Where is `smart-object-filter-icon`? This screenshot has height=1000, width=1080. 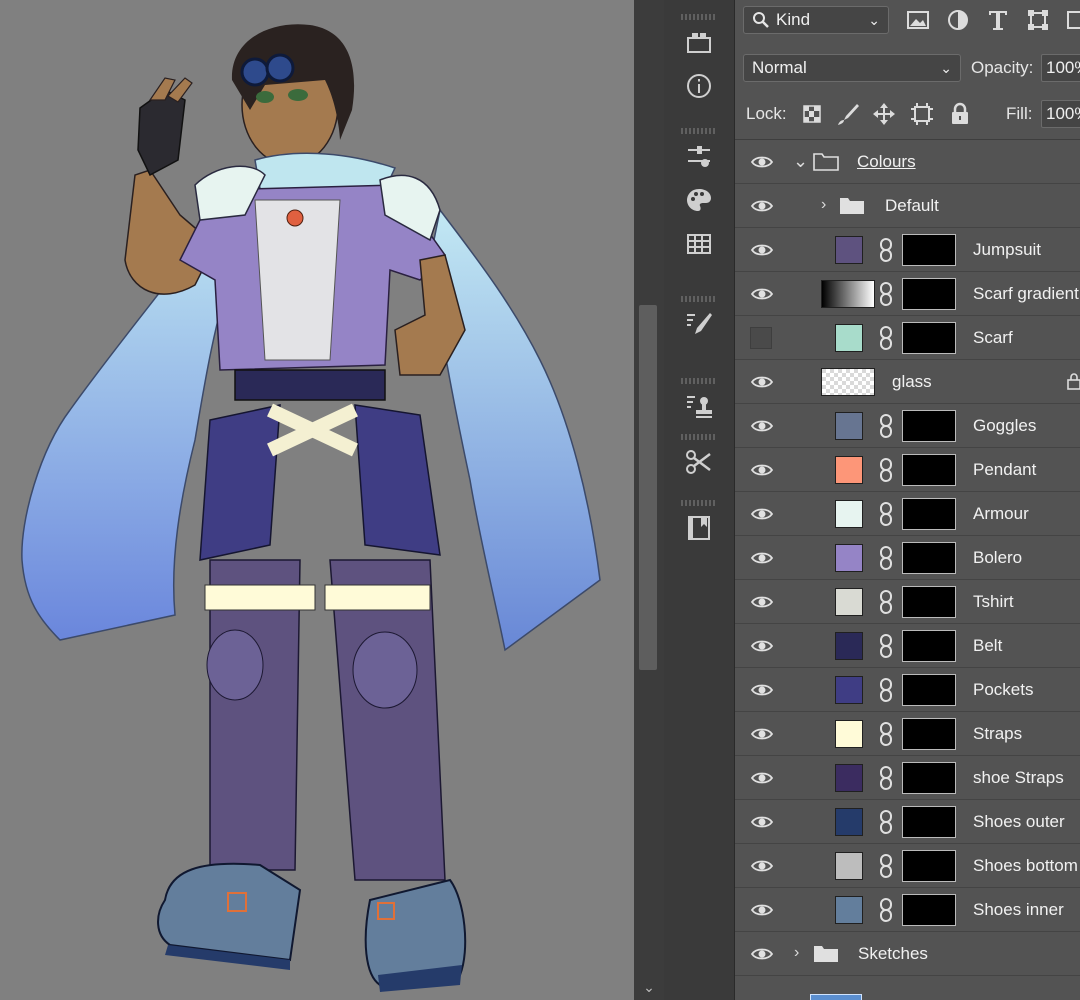
smart-object-filter-icon is located at coordinates (1072, 22).